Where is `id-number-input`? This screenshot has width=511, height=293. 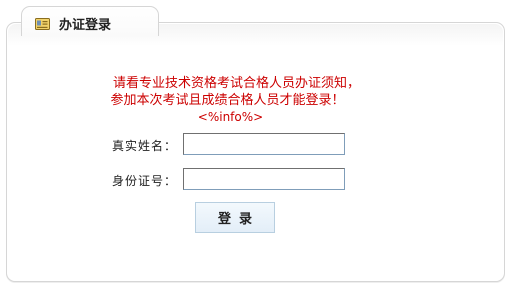 id-number-input is located at coordinates (264, 179).